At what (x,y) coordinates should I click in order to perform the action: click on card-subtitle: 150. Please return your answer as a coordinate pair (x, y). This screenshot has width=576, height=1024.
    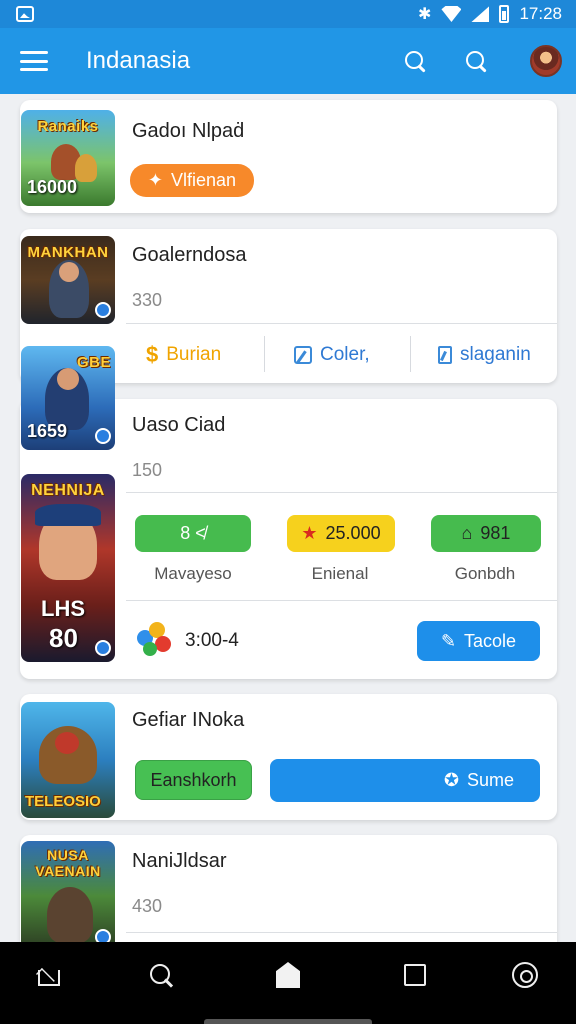
    Looking at the image, I should click on (147, 470).